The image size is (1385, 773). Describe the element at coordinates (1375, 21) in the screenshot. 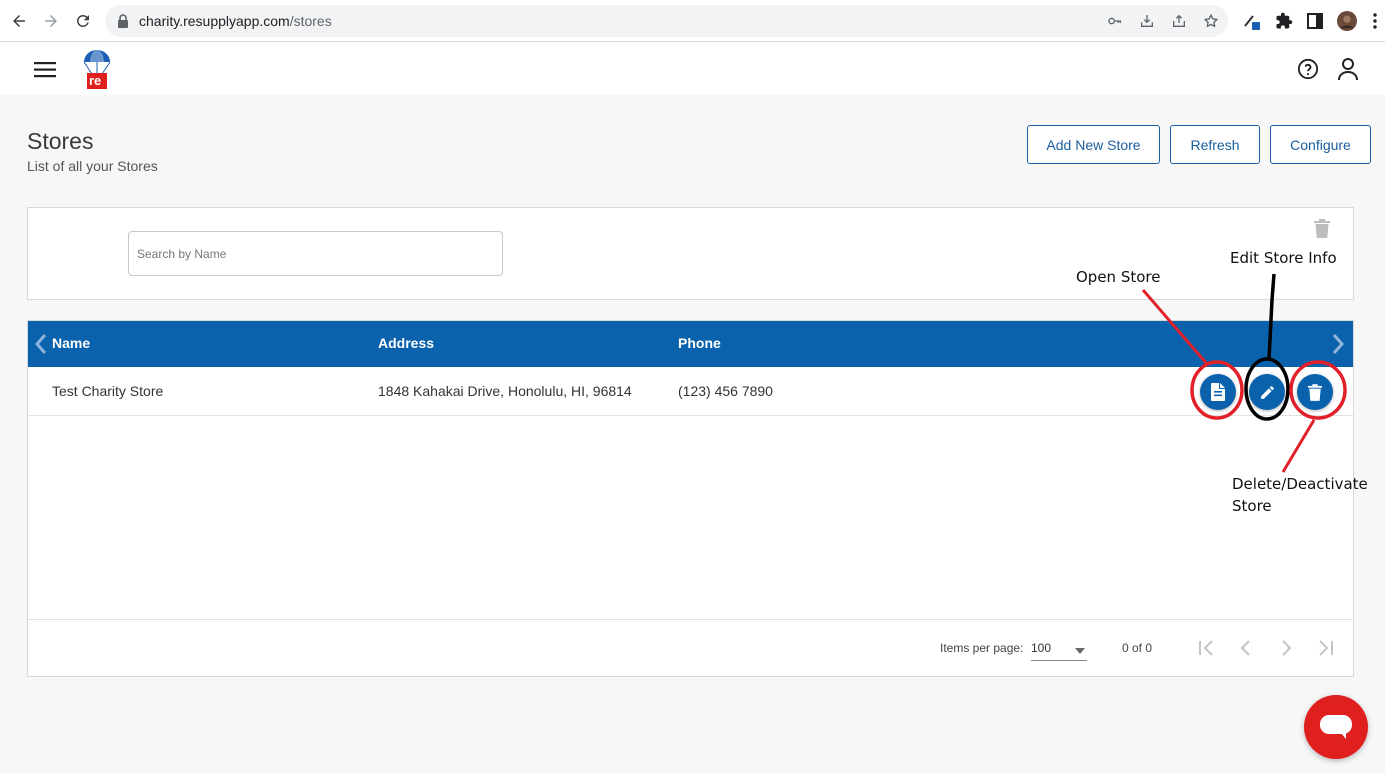

I see `browser-menu-icon` at that location.